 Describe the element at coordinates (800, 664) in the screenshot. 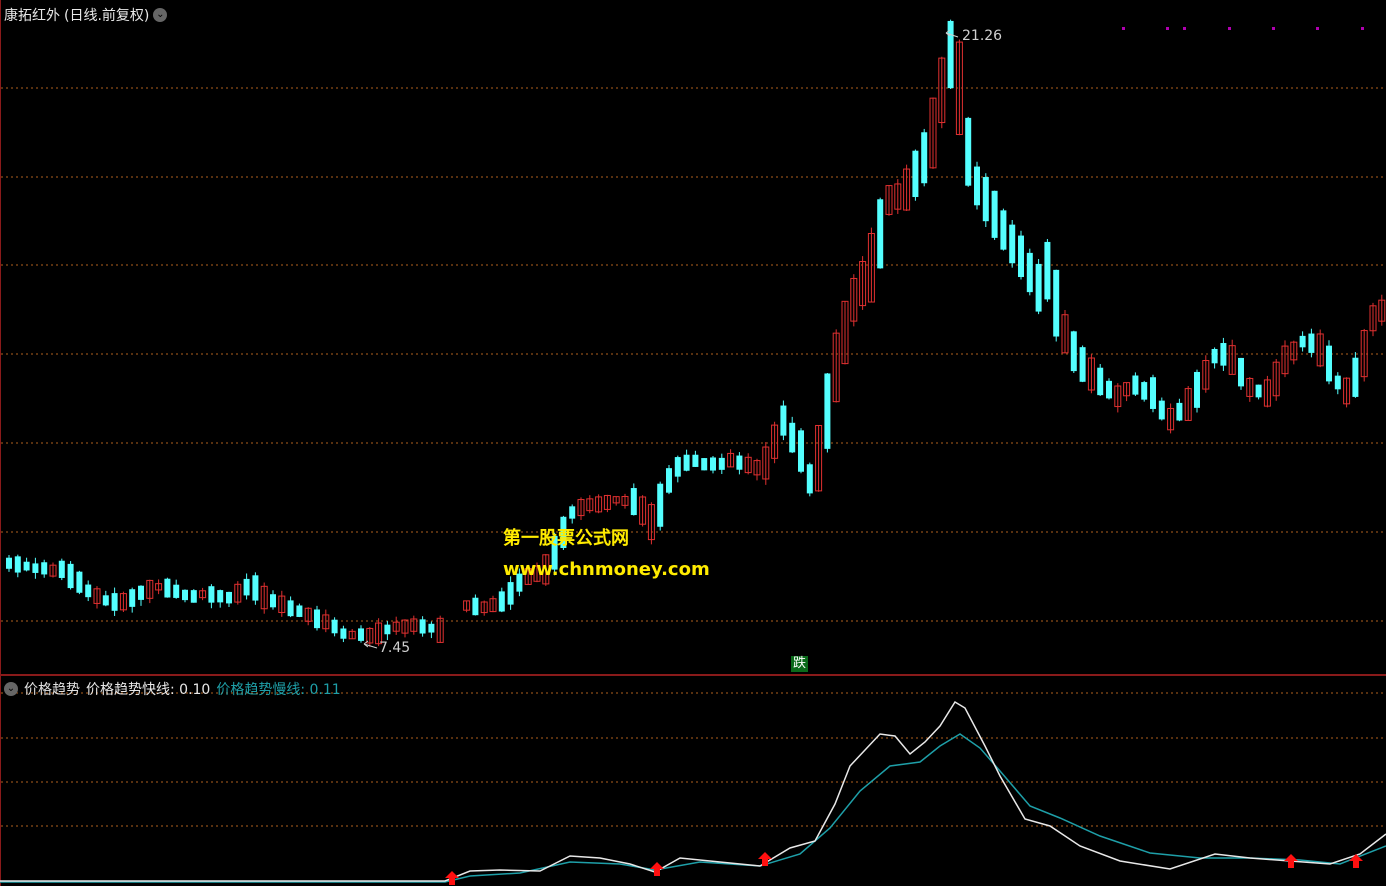

I see `sell-signal-badge: 跌` at that location.